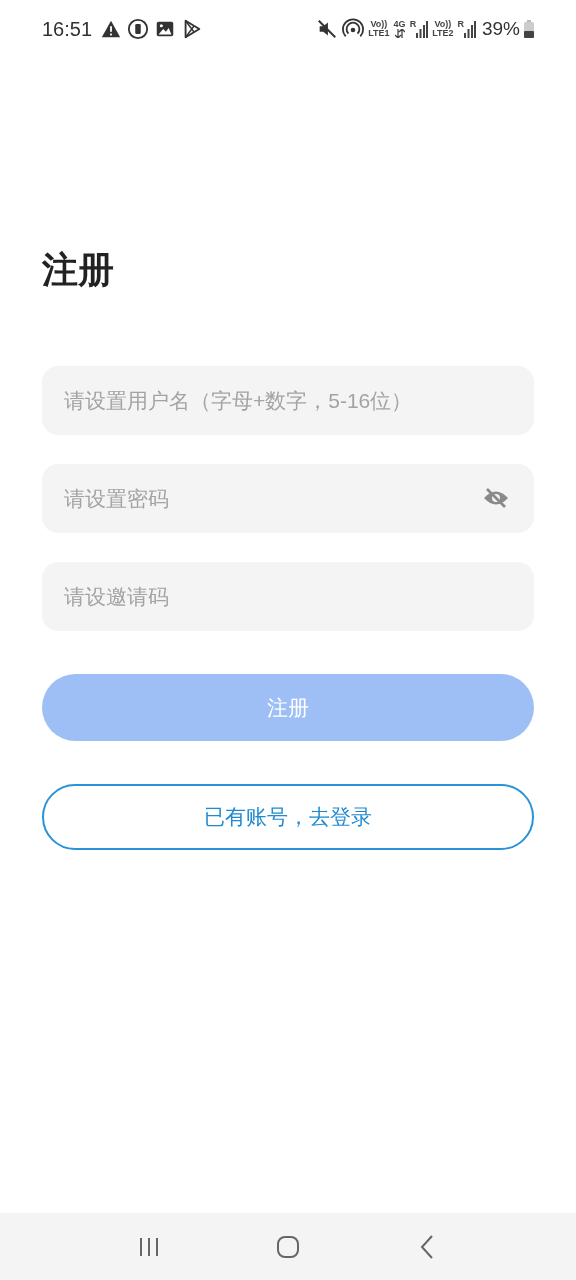 The image size is (576, 1280). What do you see at coordinates (288, 400) in the screenshot?
I see `input-field: 请设置用户名（字母+数字，5-16位）` at bounding box center [288, 400].